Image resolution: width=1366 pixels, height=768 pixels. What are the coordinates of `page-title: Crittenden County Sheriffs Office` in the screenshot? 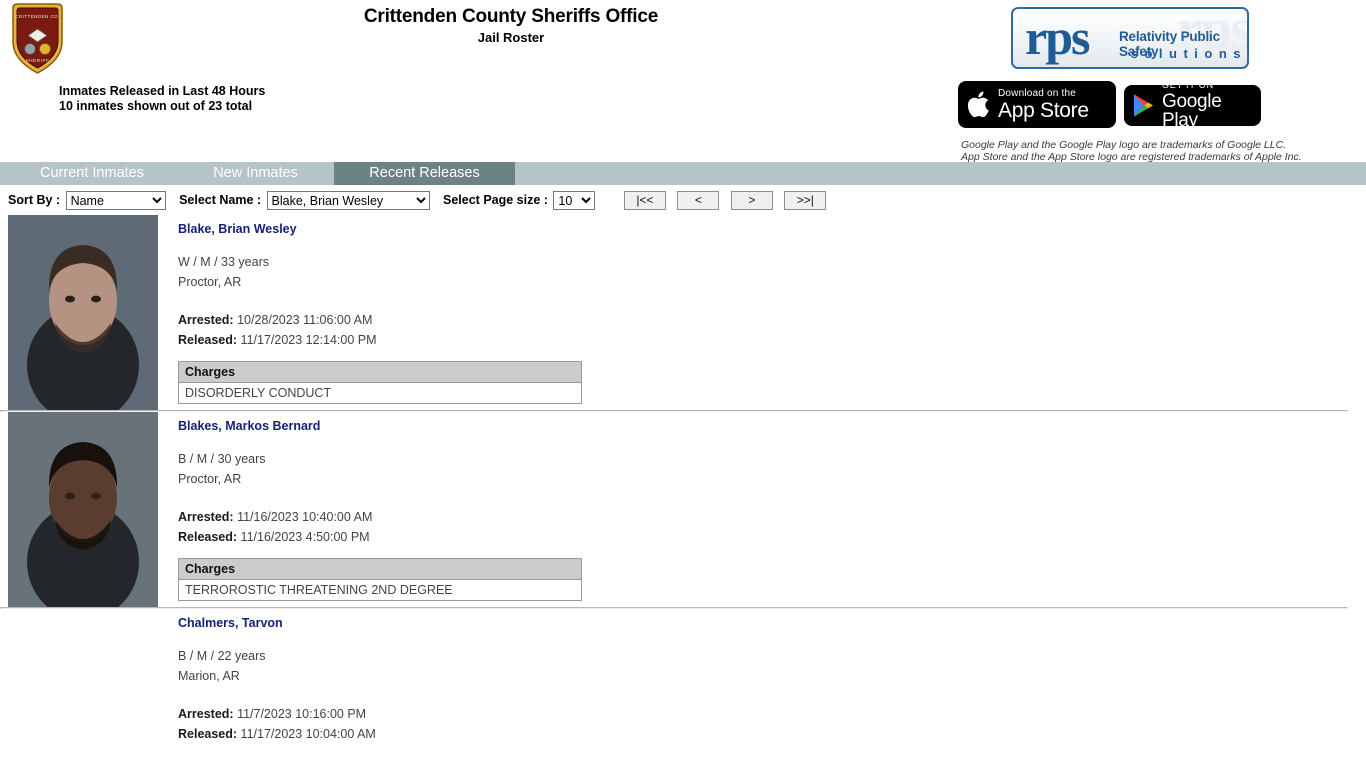 It's located at (511, 16).